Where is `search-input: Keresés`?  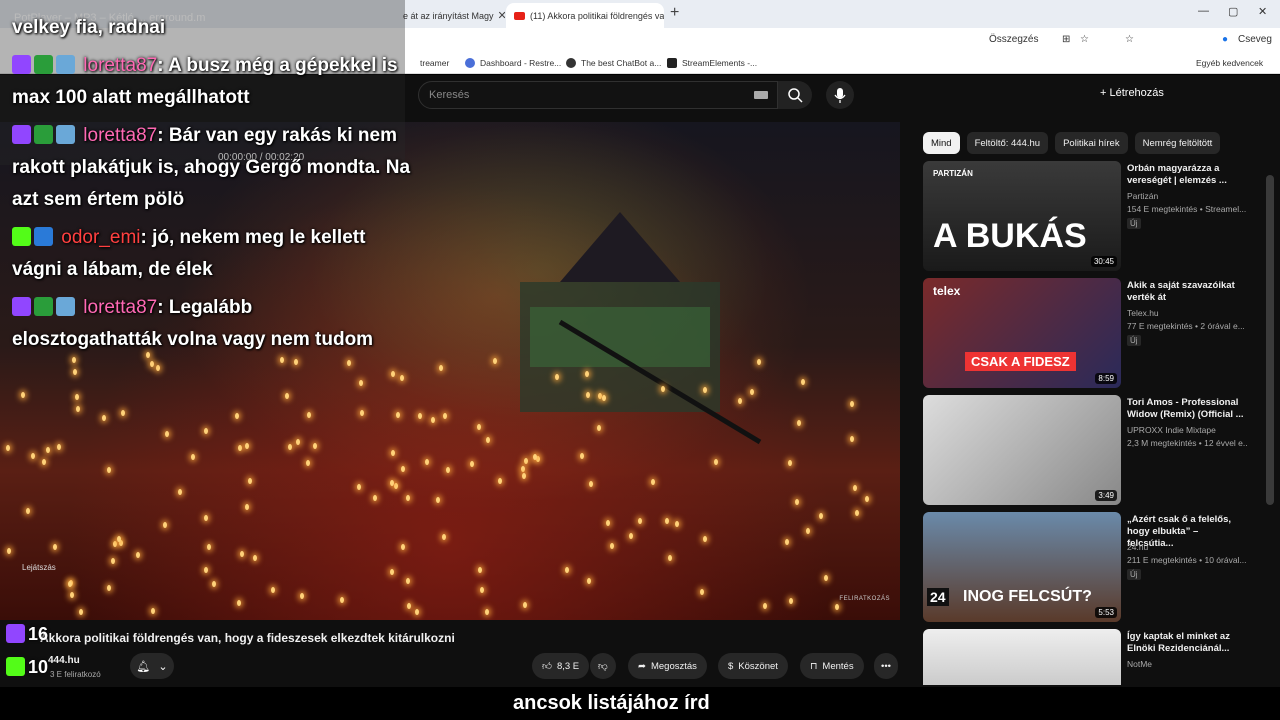 search-input: Keresés is located at coordinates (598, 95).